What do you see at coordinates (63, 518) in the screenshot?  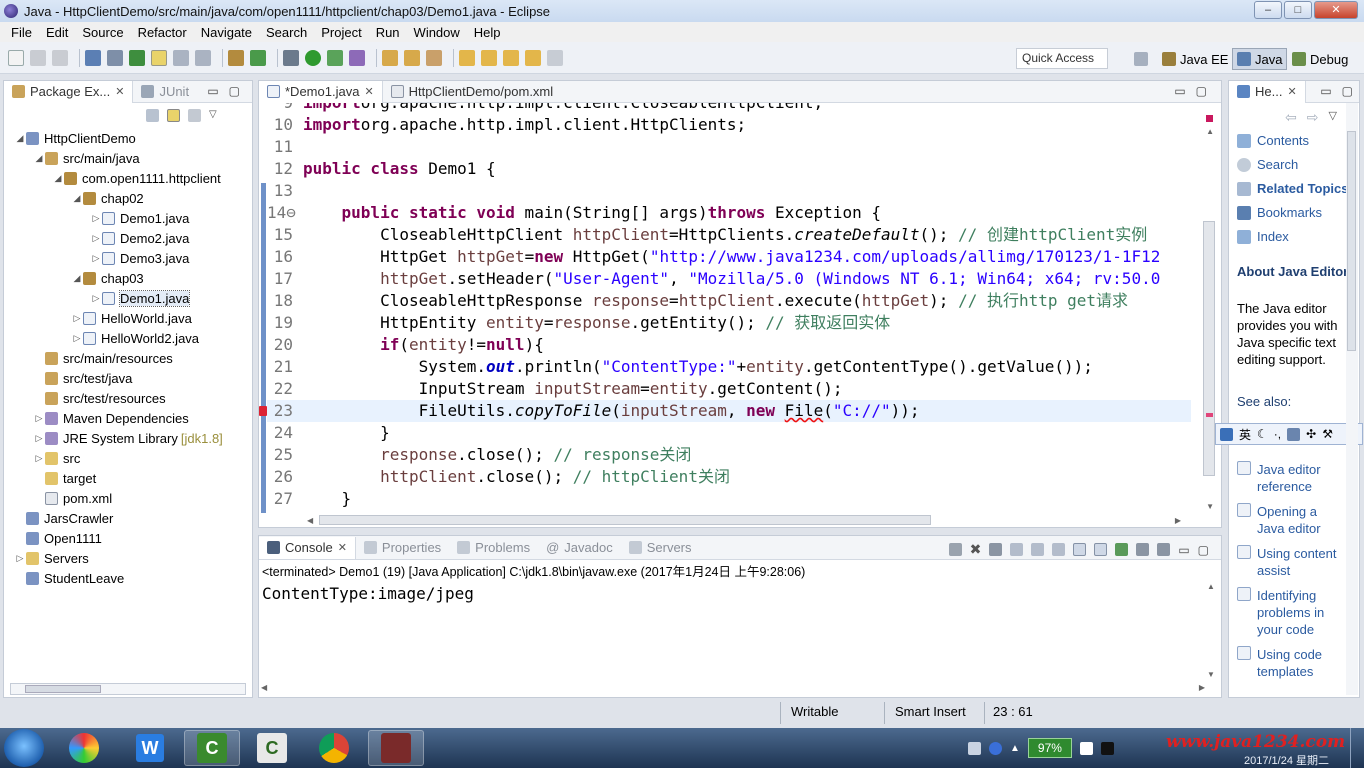 I see `tree-item-project-jarscrawler: JarsCrawler` at bounding box center [63, 518].